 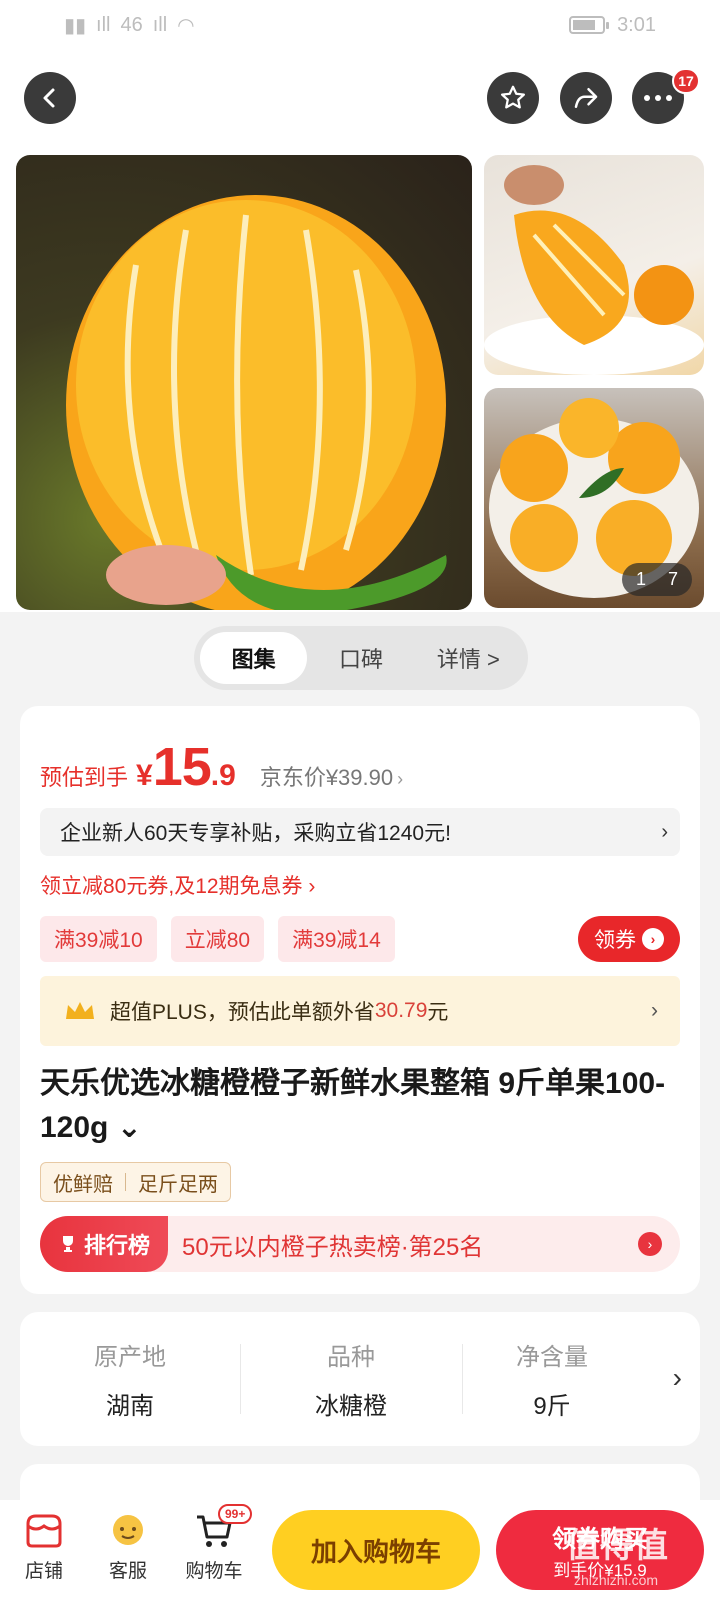 I want to click on spec-net-weight: 净含量 9斤, so click(x=552, y=1379).